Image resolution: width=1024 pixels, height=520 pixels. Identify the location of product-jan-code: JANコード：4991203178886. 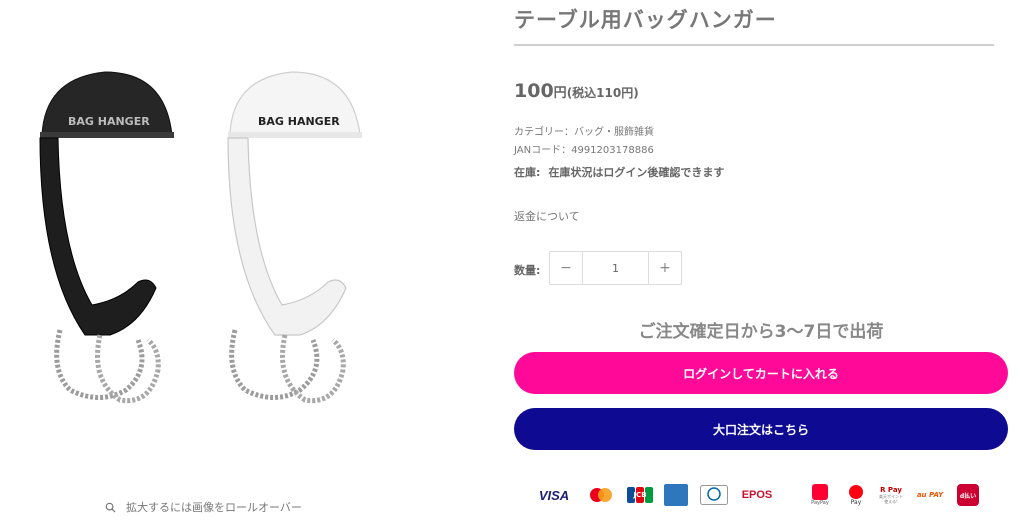
(584, 150).